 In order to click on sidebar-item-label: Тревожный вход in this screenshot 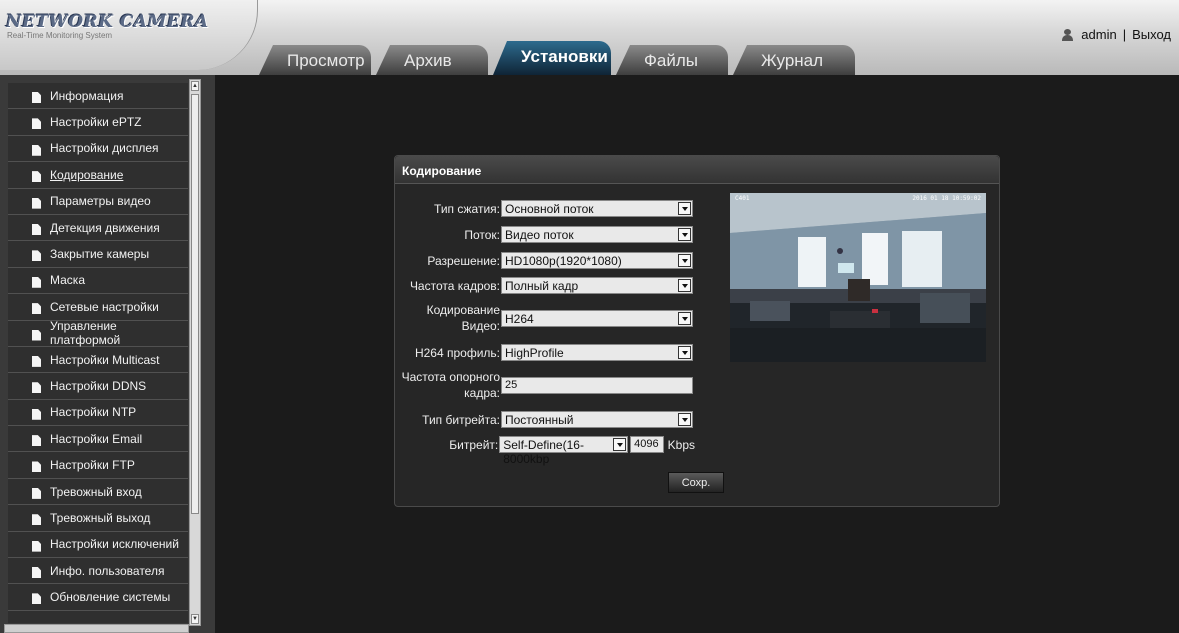, I will do `click(96, 491)`.